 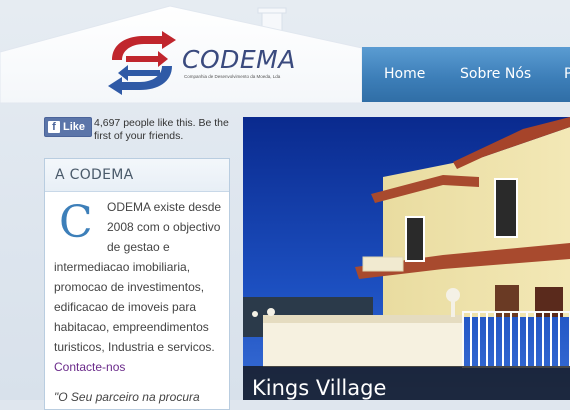 I want to click on main-navigation: Home Sobre Nós P, so click(x=466, y=74).